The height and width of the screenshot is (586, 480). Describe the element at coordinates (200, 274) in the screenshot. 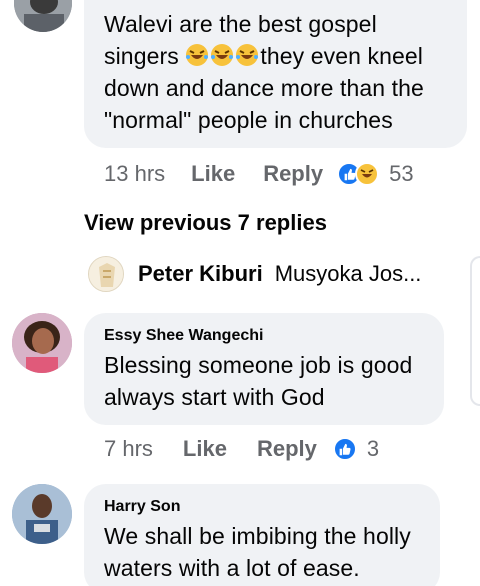

I see `reply-author: Peter Kiburi` at that location.